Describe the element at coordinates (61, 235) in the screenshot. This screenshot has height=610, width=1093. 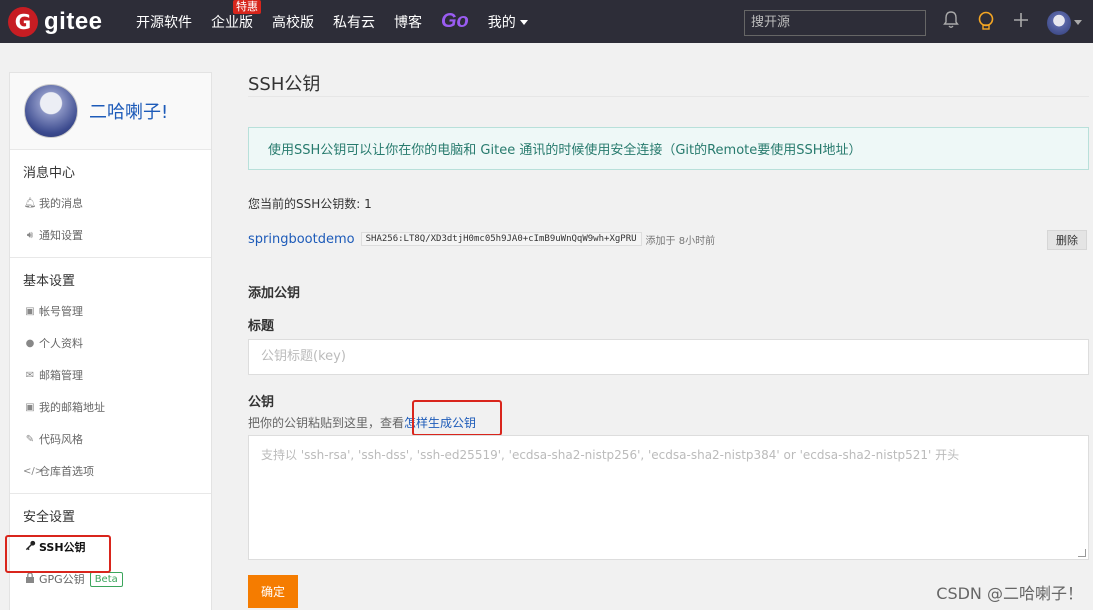
I see `sidebar-item-label: 通知设置` at that location.